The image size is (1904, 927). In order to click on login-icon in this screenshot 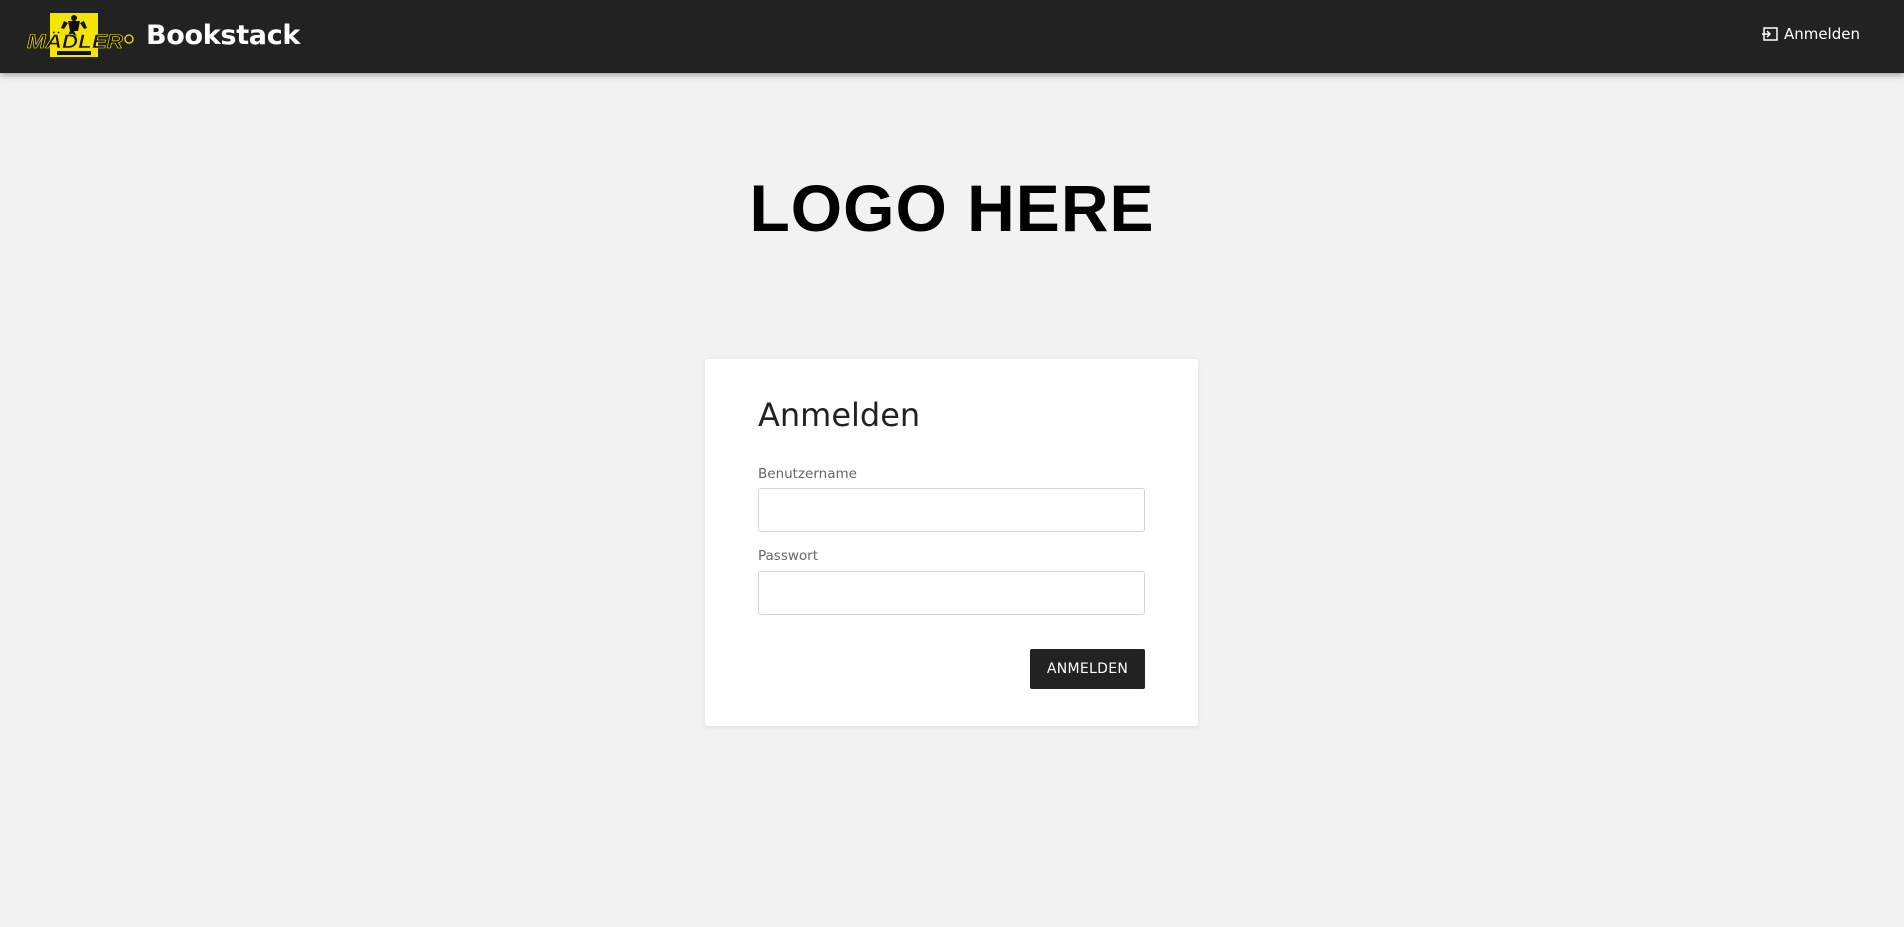, I will do `click(1769, 34)`.